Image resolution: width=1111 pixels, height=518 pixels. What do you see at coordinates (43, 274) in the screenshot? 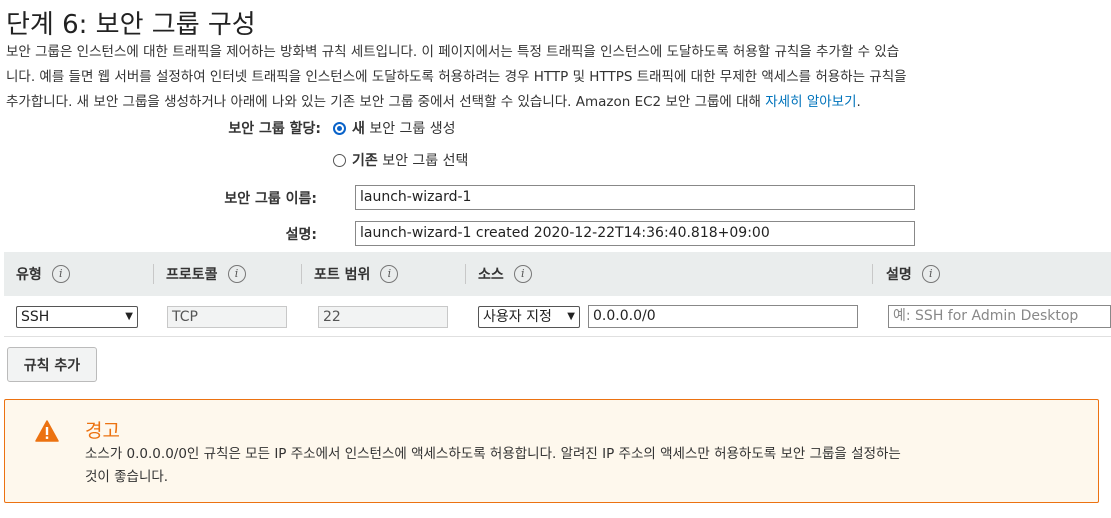
I see `header-type: 유형 i` at bounding box center [43, 274].